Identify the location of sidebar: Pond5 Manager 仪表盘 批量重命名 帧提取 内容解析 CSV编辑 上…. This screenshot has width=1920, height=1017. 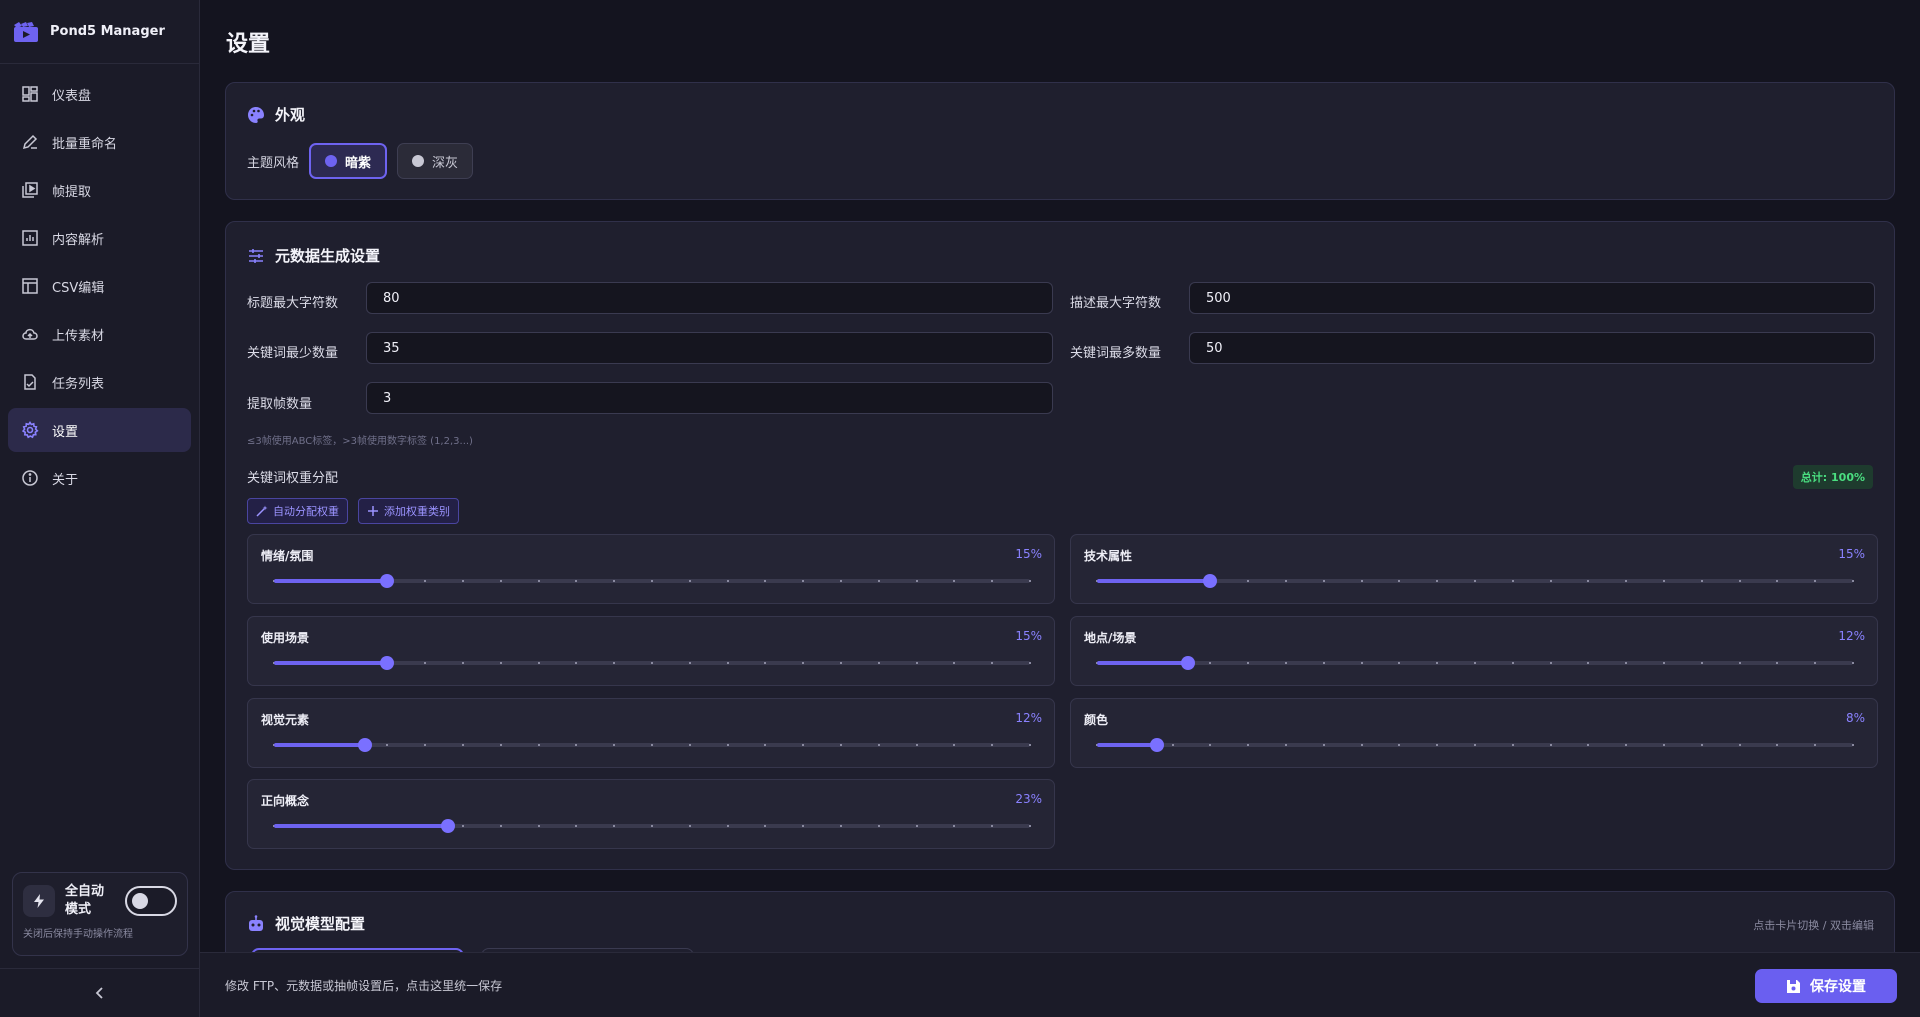
(100, 508).